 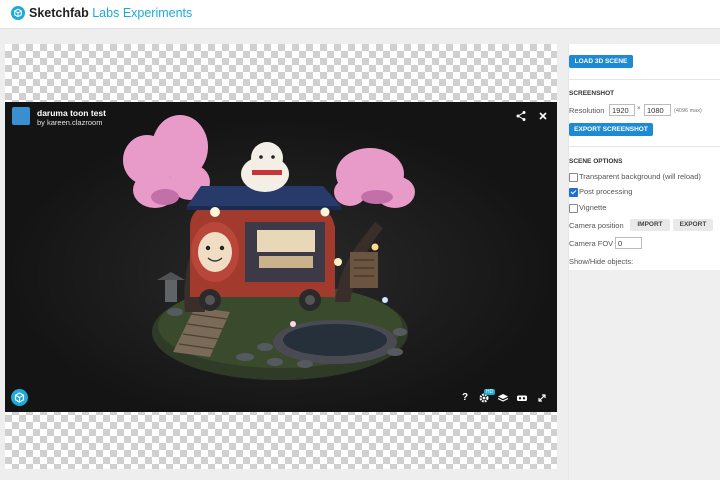 What do you see at coordinates (596, 225) in the screenshot?
I see `camera-position-label: Camera position` at bounding box center [596, 225].